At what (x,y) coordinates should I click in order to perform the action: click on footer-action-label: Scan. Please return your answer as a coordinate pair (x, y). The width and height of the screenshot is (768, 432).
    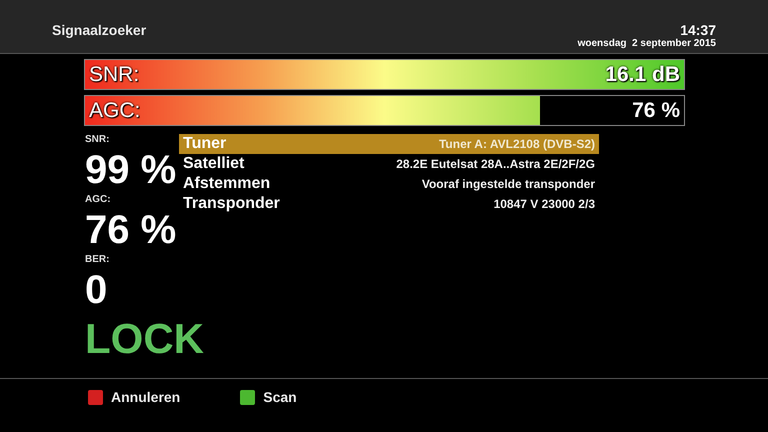
    Looking at the image, I should click on (280, 397).